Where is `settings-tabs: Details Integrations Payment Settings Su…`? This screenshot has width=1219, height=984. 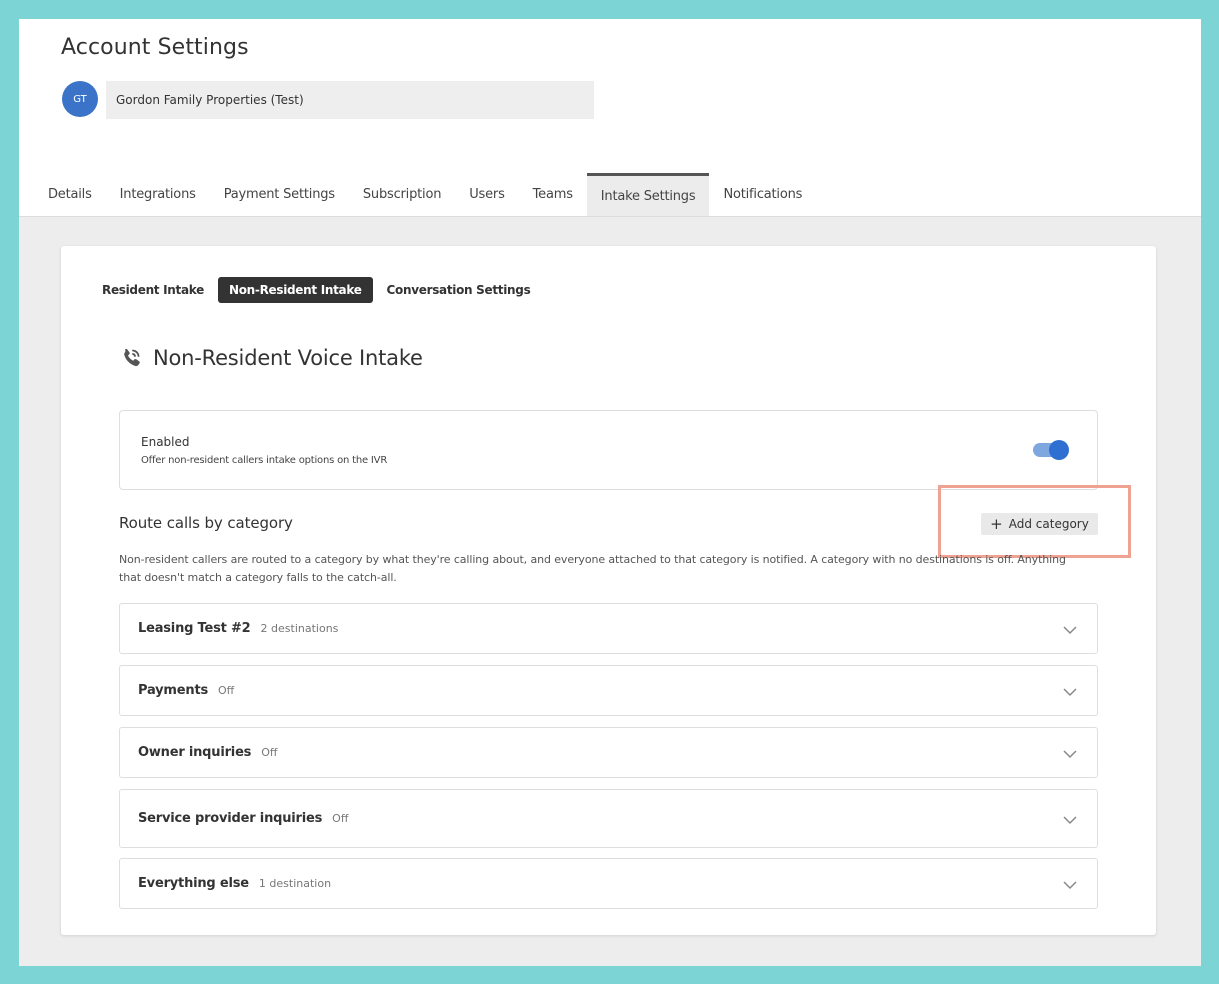 settings-tabs: Details Integrations Payment Settings Su… is located at coordinates (432, 194).